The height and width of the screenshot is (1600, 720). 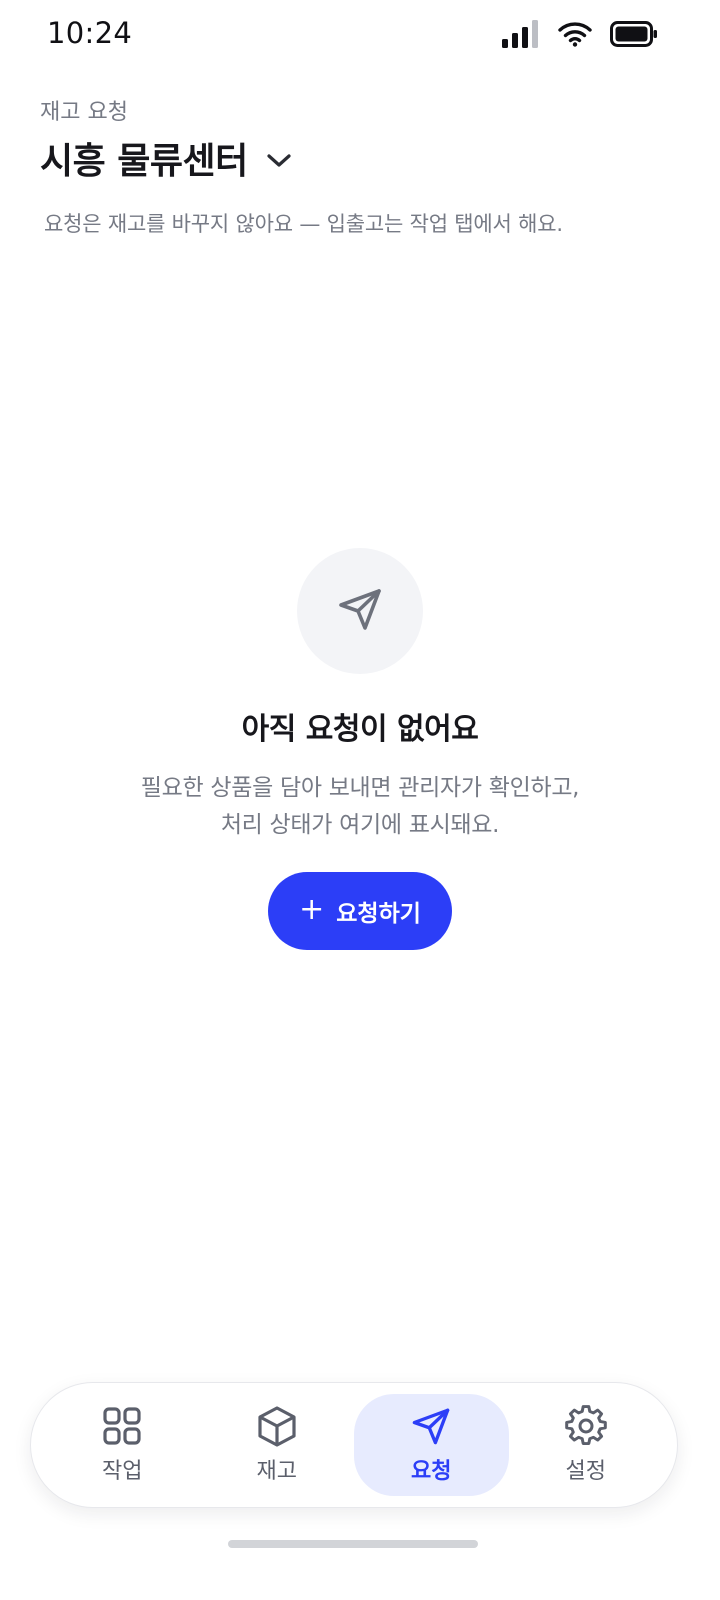 I want to click on page-subtitle: 요청은 재고를 바꾸지 않아요 — 입출고는 작업 탭에서 해요., so click(x=303, y=224).